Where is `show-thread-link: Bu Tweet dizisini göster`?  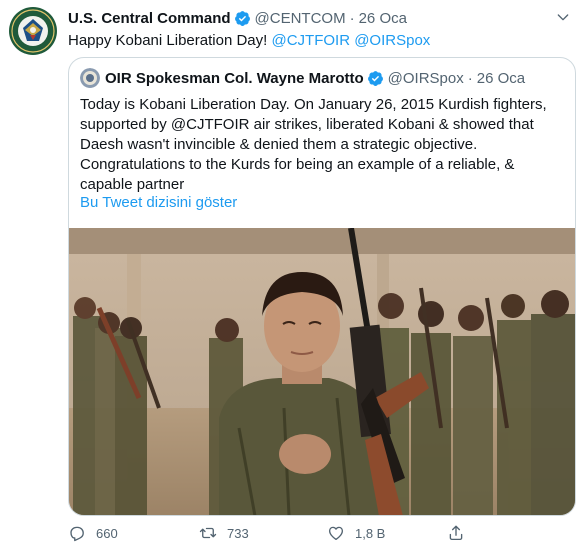
show-thread-link: Bu Tweet dizisini göster is located at coordinates (158, 203).